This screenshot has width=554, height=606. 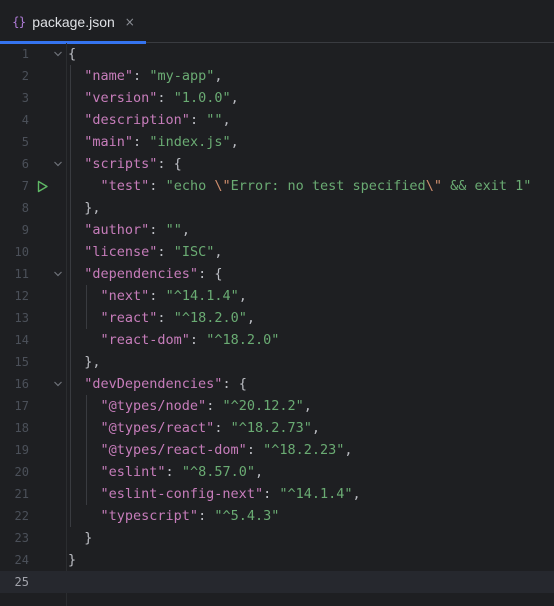 I want to click on code-text: "main": "index.js",, so click(x=153, y=142).